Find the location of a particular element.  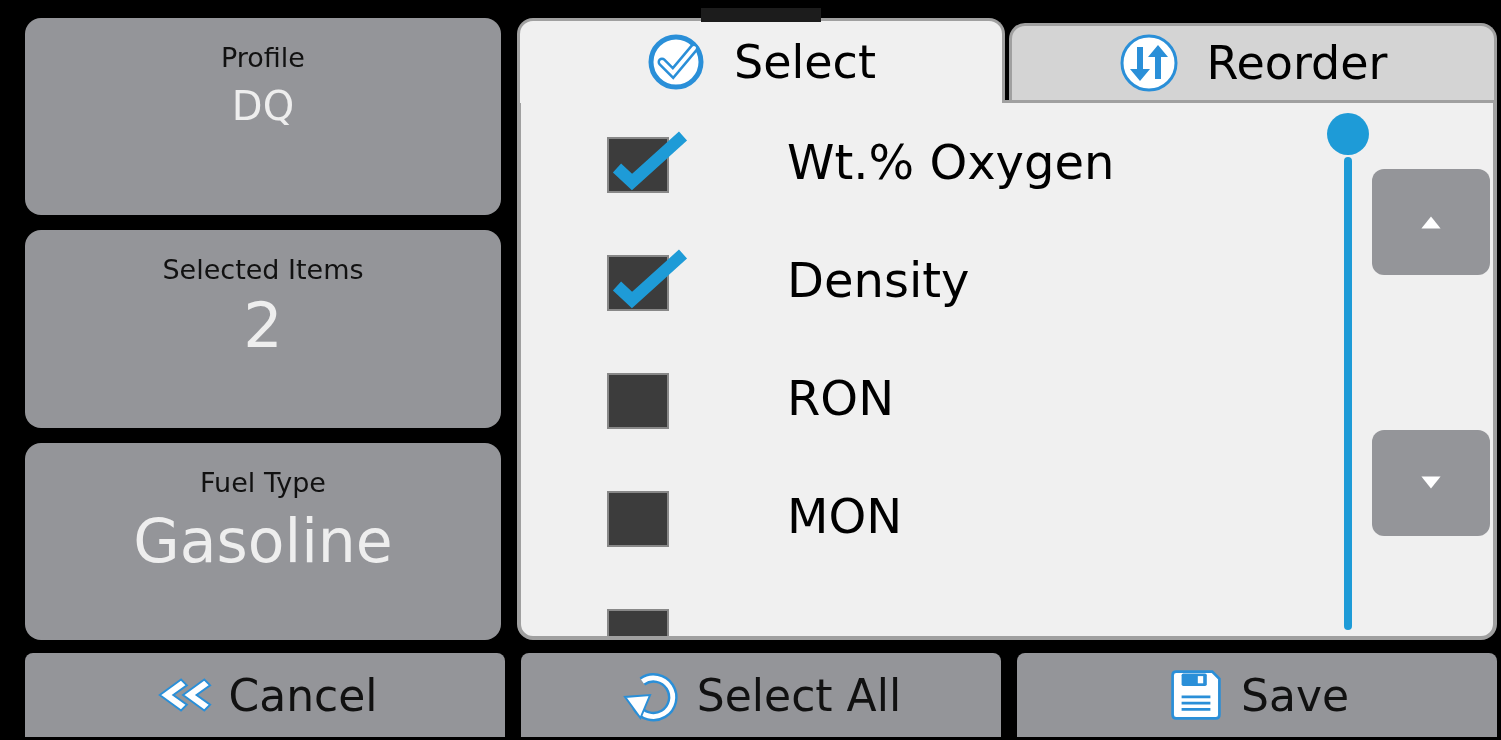

action-button: Cancel is located at coordinates (265, 695).